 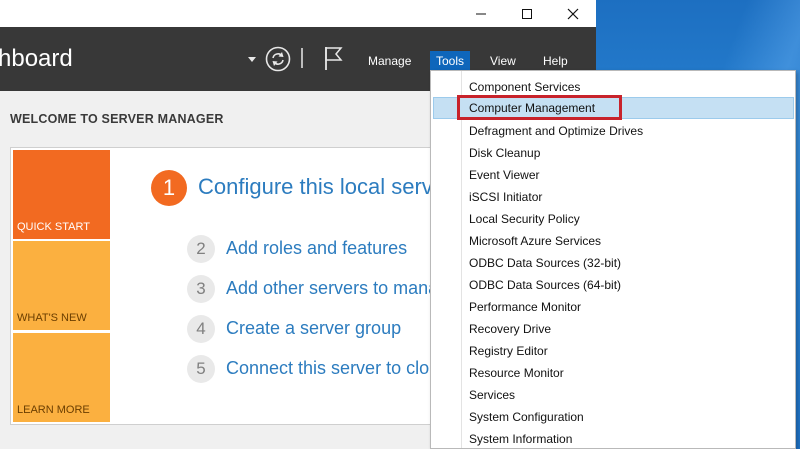 I want to click on minimize-icon, so click(x=481, y=13).